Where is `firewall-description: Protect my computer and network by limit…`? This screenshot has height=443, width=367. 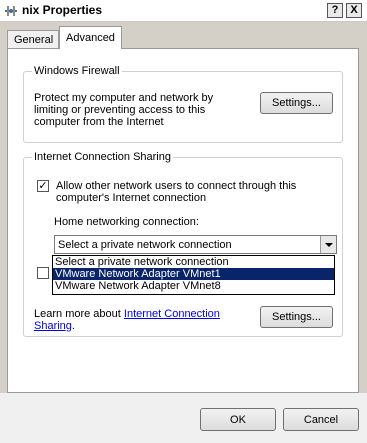 firewall-description: Protect my computer and network by limit… is located at coordinates (124, 110).